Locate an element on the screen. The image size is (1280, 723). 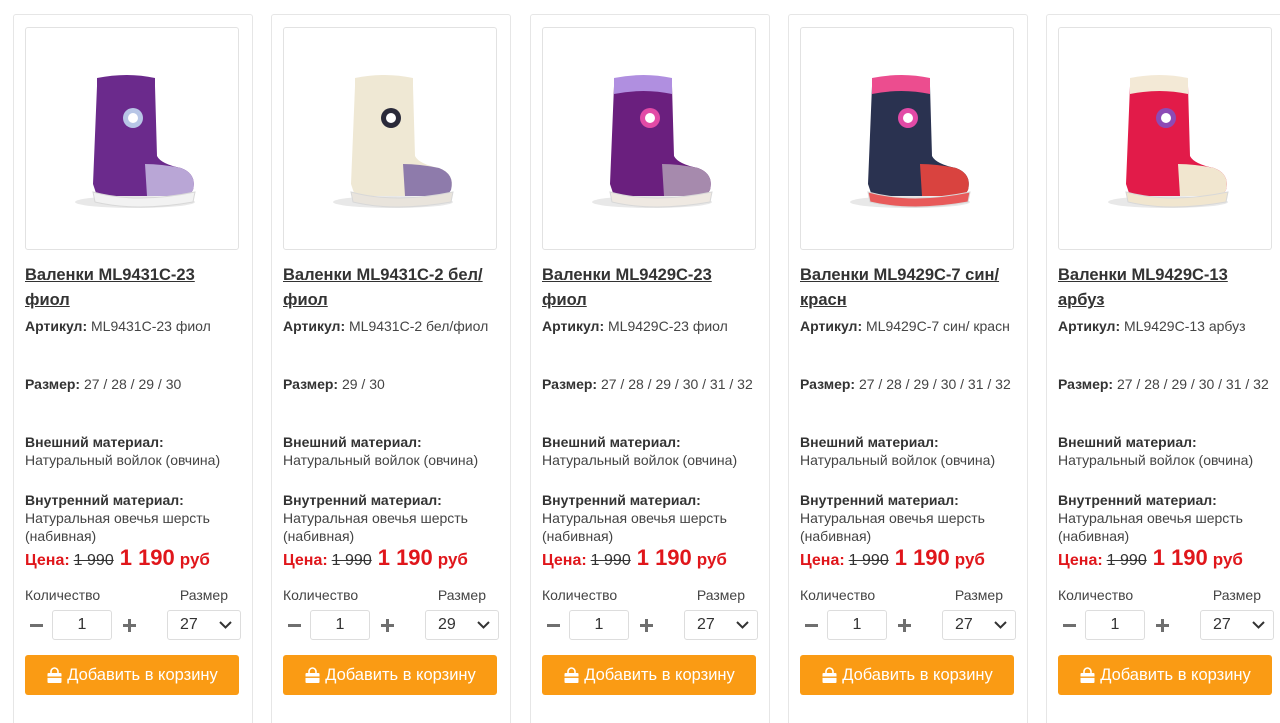
sku-label: Артикул: is located at coordinates (56, 326).